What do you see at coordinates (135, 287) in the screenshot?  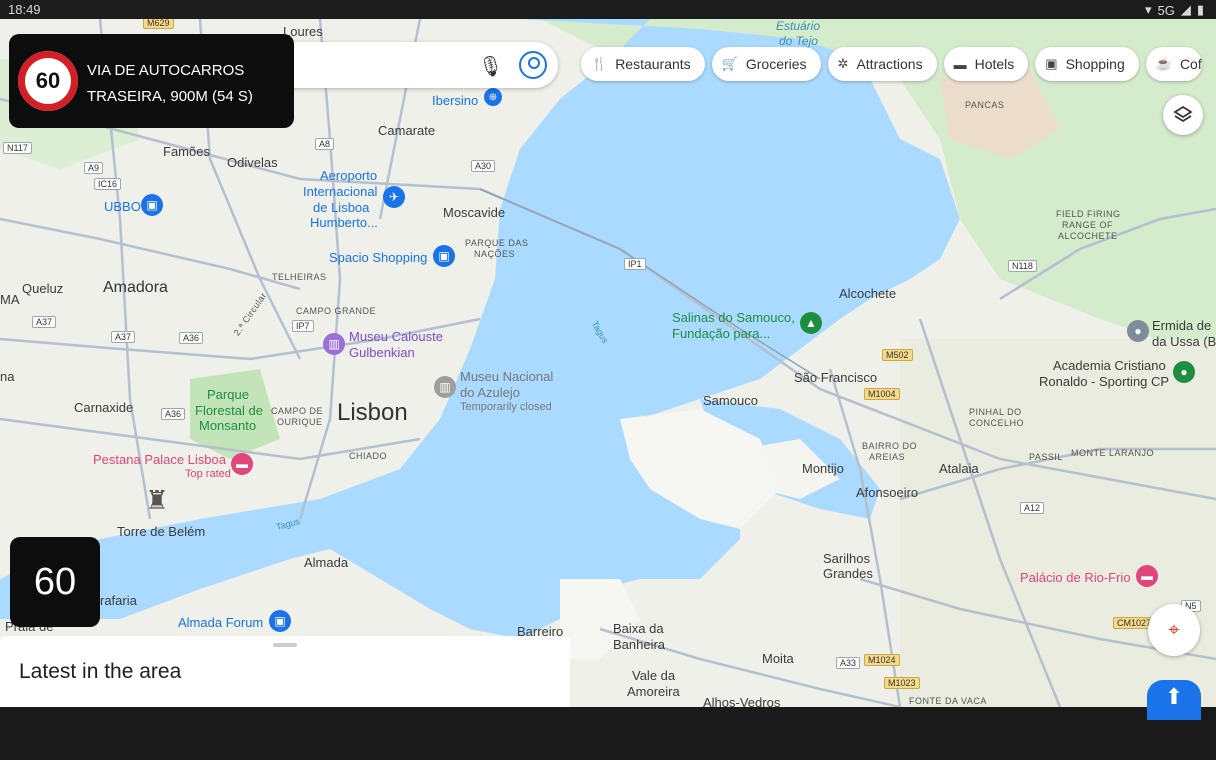 I see `place-amadora: Amadora` at bounding box center [135, 287].